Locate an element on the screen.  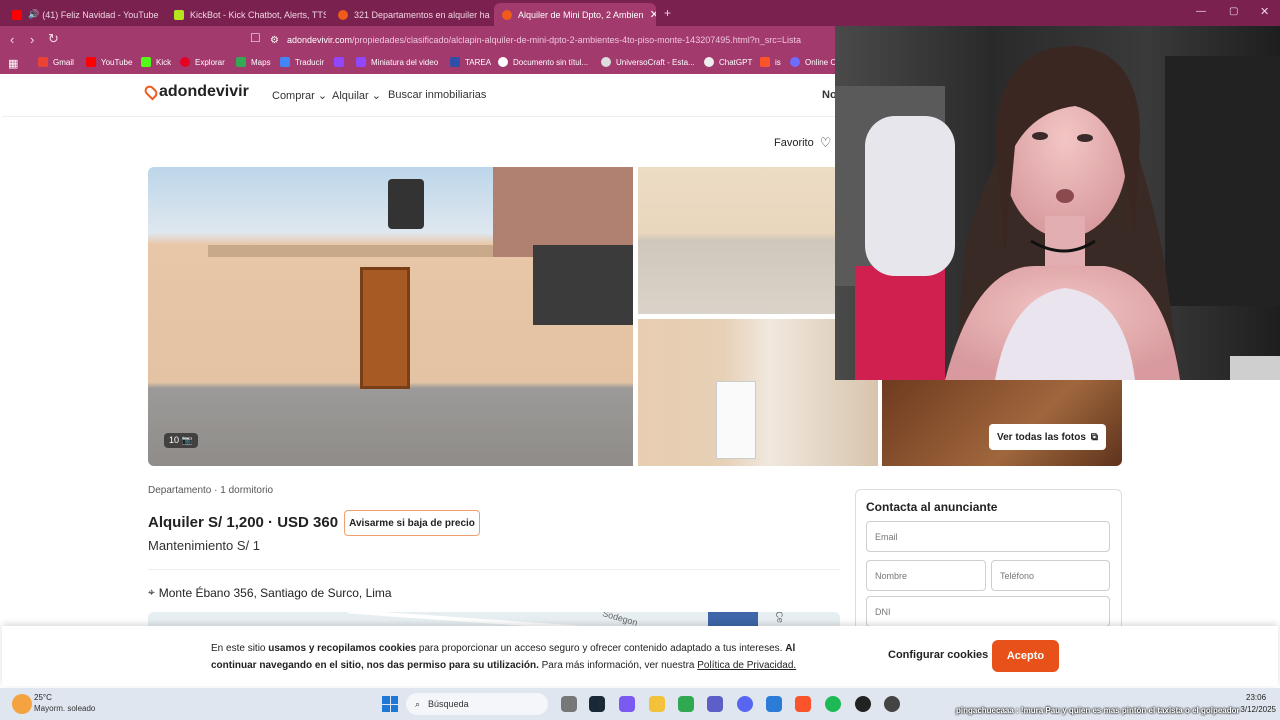
bookmark-is: is is located at coordinates (770, 62).